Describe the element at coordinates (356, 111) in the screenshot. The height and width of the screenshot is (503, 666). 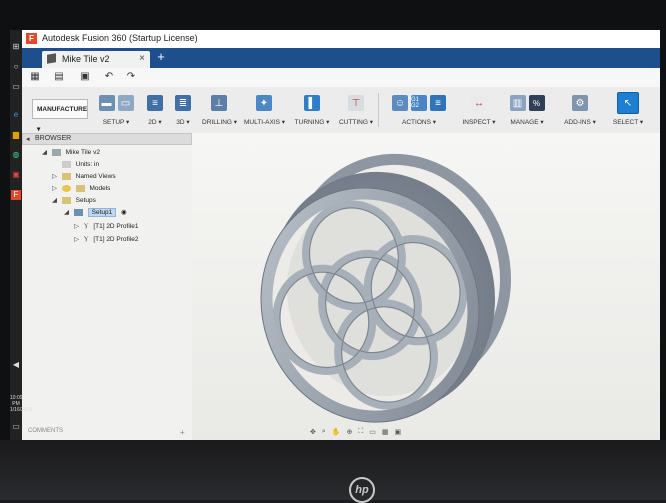
I see `cutting-group: ⊤ CUTTING ▾` at that location.